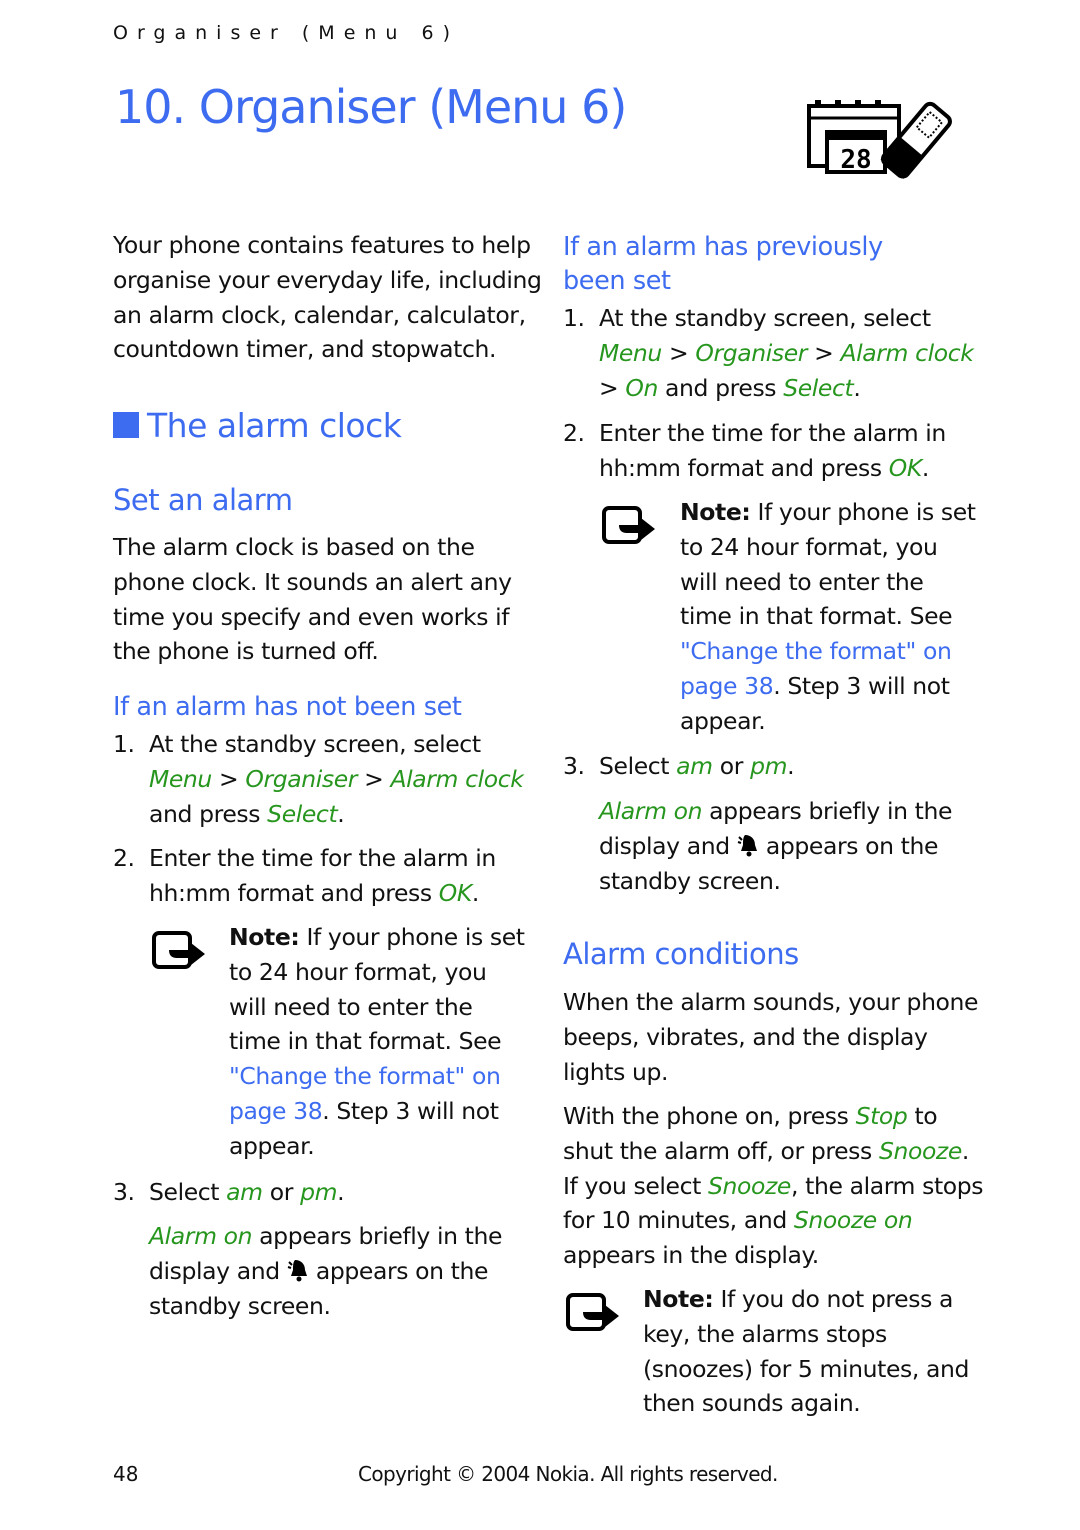 The height and width of the screenshot is (1530, 1080). I want to click on paragraph-line: beeps, vibrates, and the display, so click(745, 1036).